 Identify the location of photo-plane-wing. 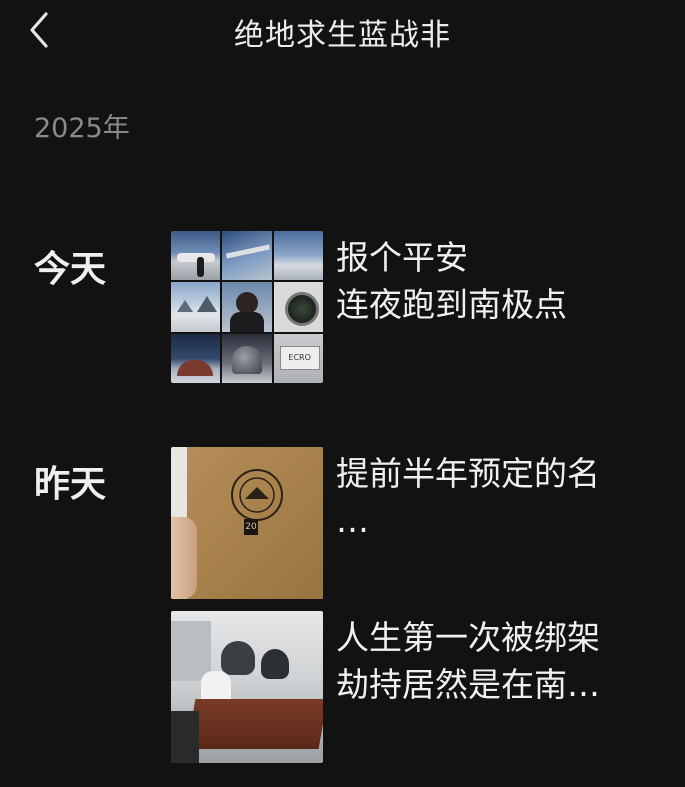
(247, 256).